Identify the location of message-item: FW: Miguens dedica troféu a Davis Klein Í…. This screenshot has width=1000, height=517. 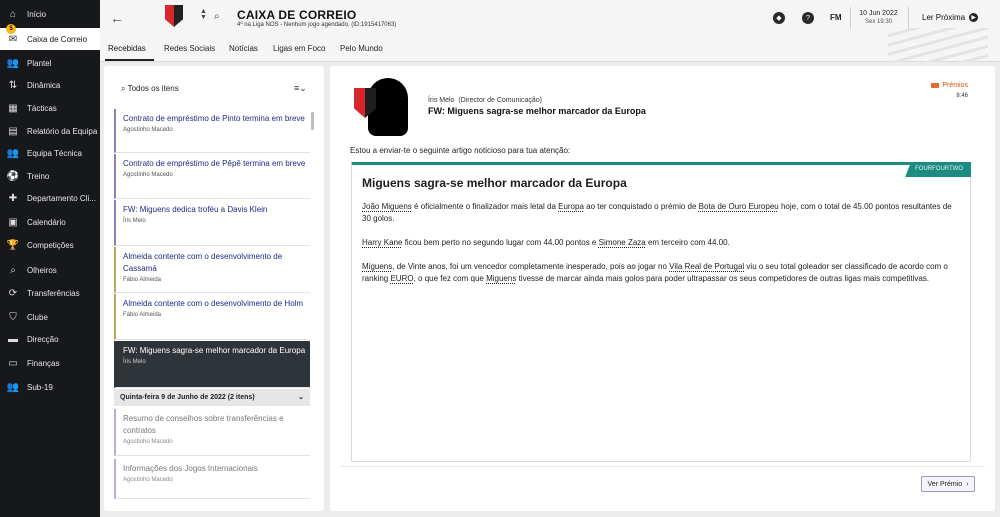
(212, 223).